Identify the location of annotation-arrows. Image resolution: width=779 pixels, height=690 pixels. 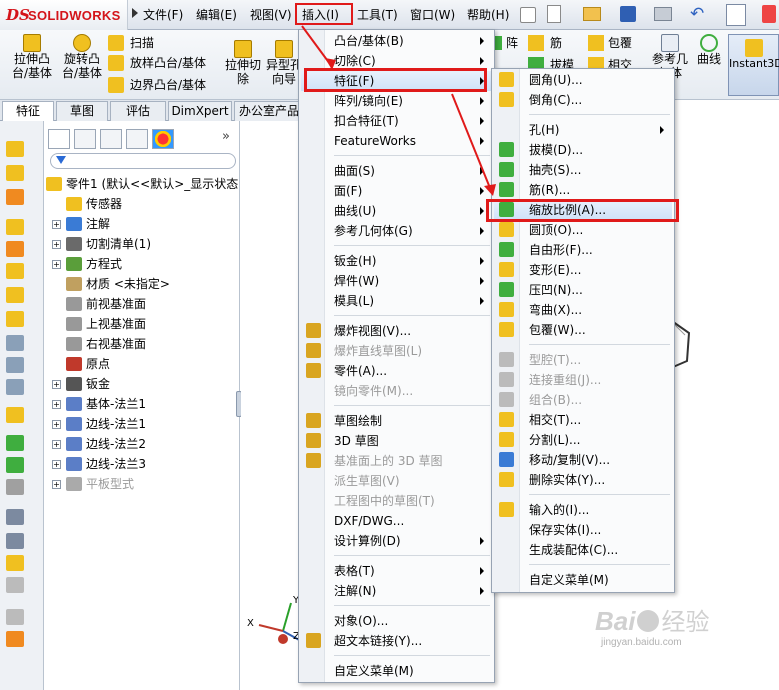
(398, 110).